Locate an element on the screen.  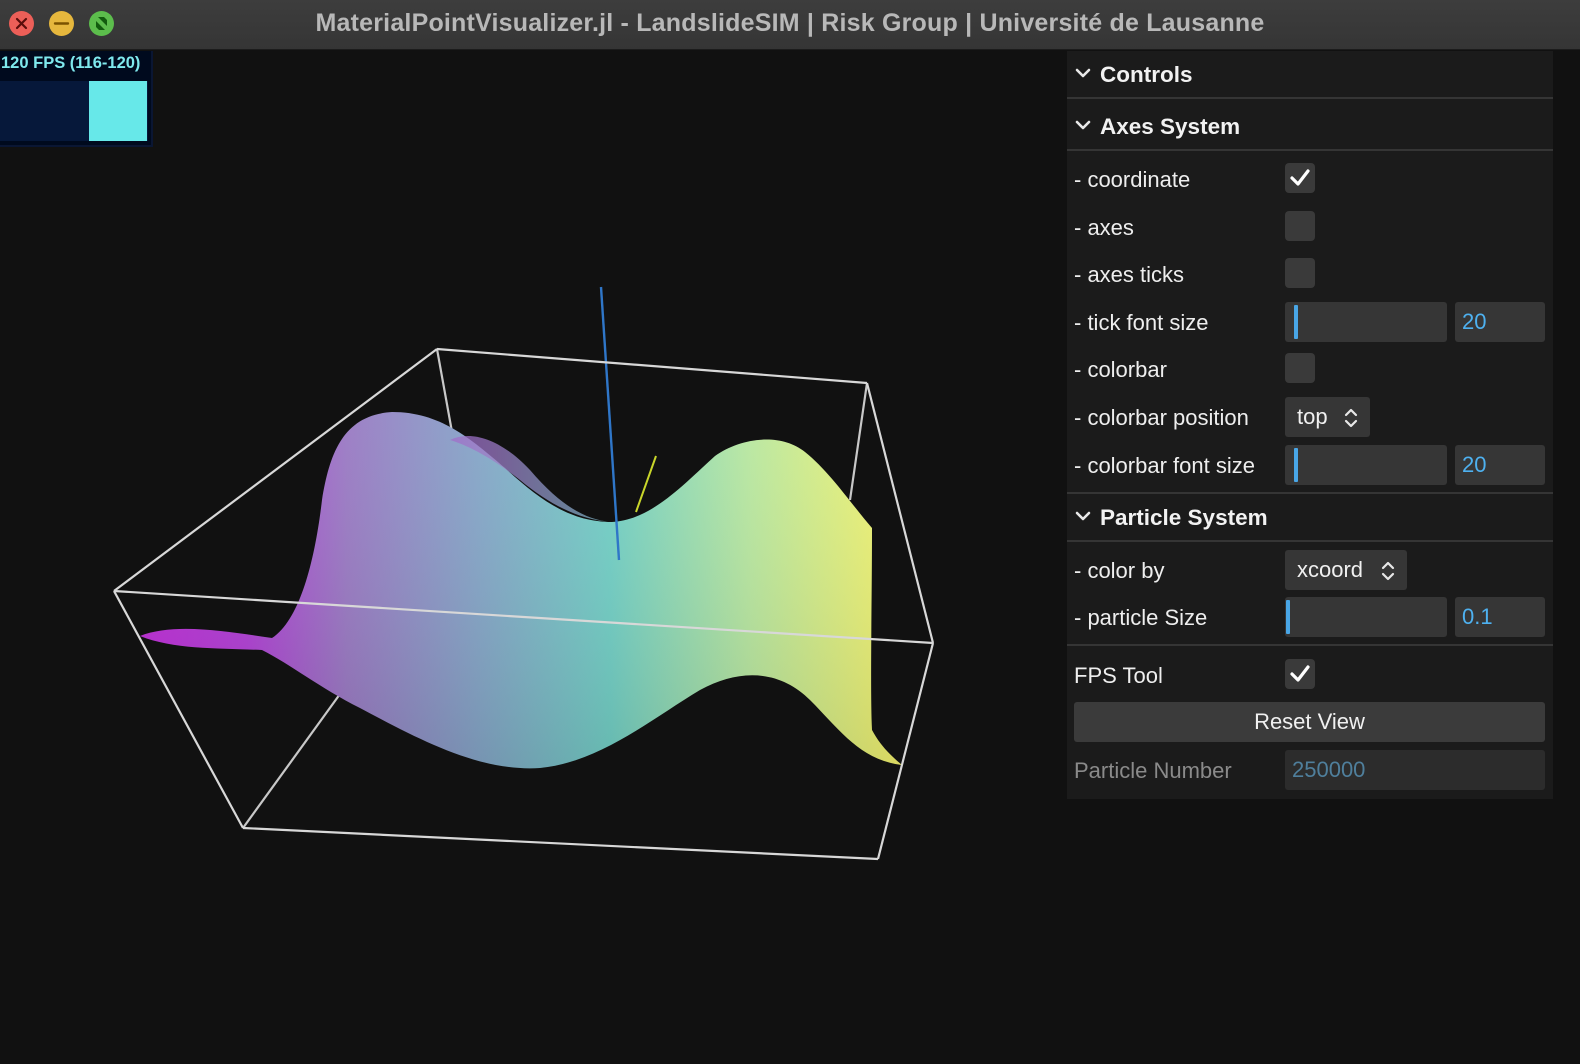
fps-tool-checkbox is located at coordinates (1300, 674).